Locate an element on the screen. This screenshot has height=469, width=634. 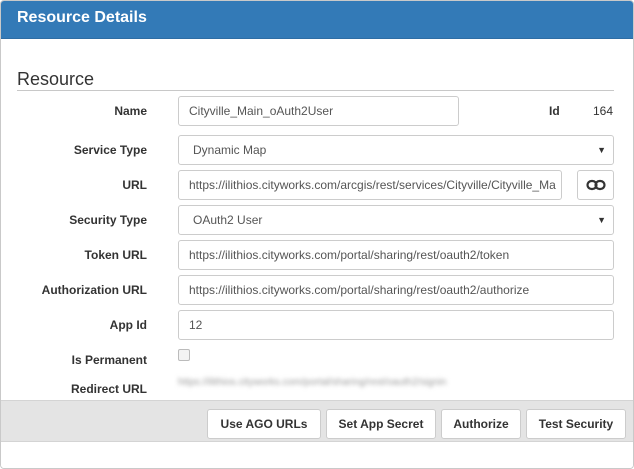
link-icon is located at coordinates (596, 185).